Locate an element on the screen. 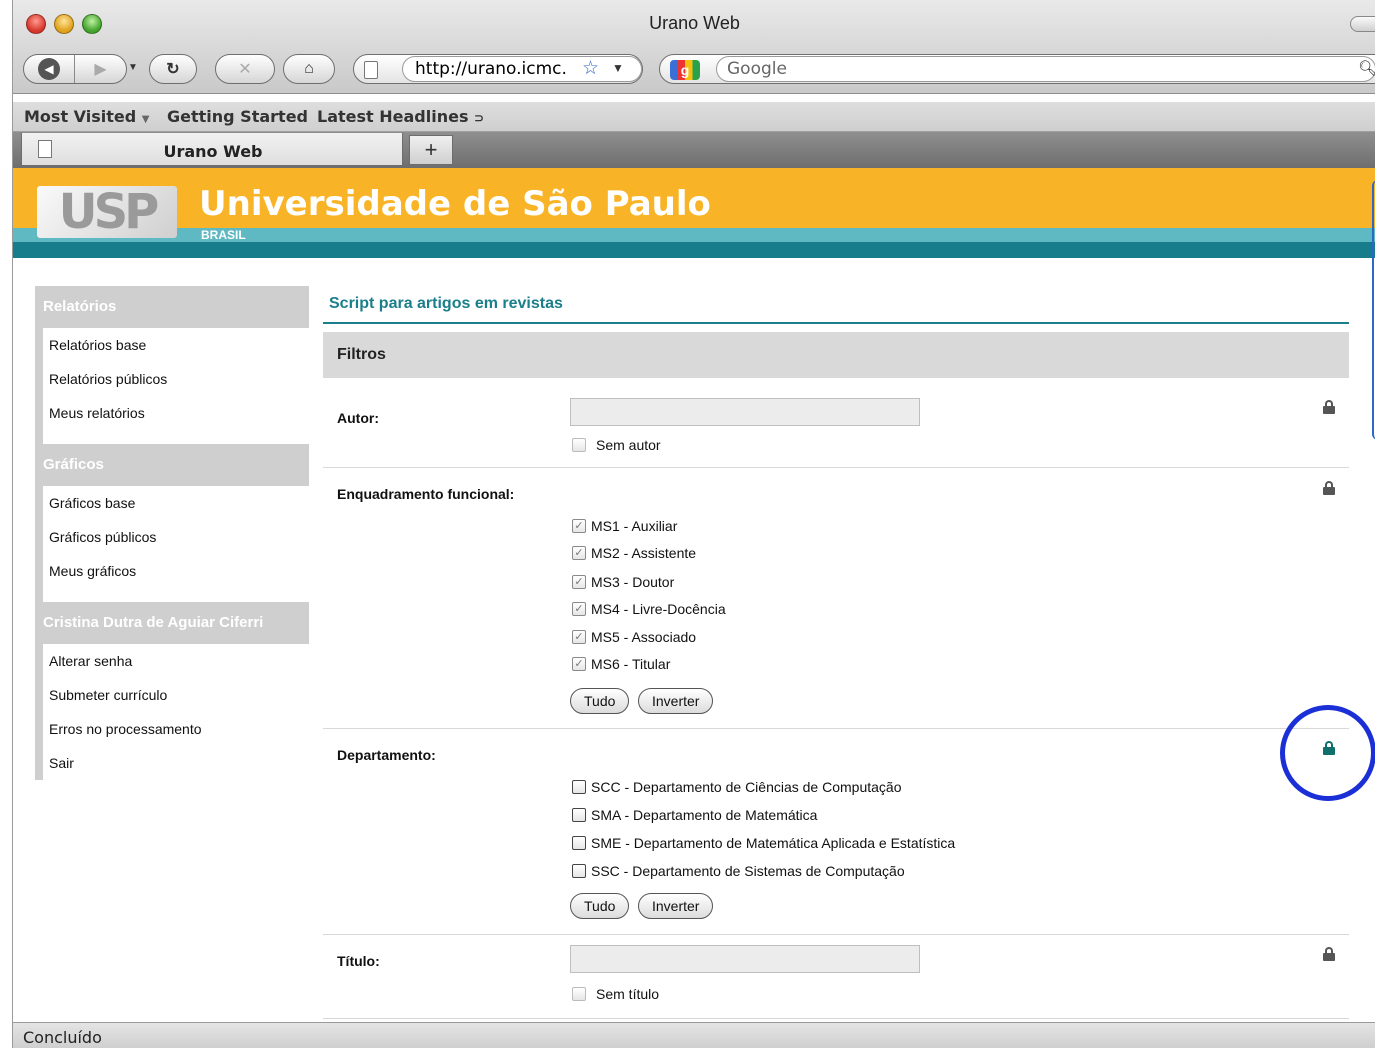 The width and height of the screenshot is (1375, 1048). address-bar: http://urano.icmc. ☆ ▼ is located at coordinates (498, 69).